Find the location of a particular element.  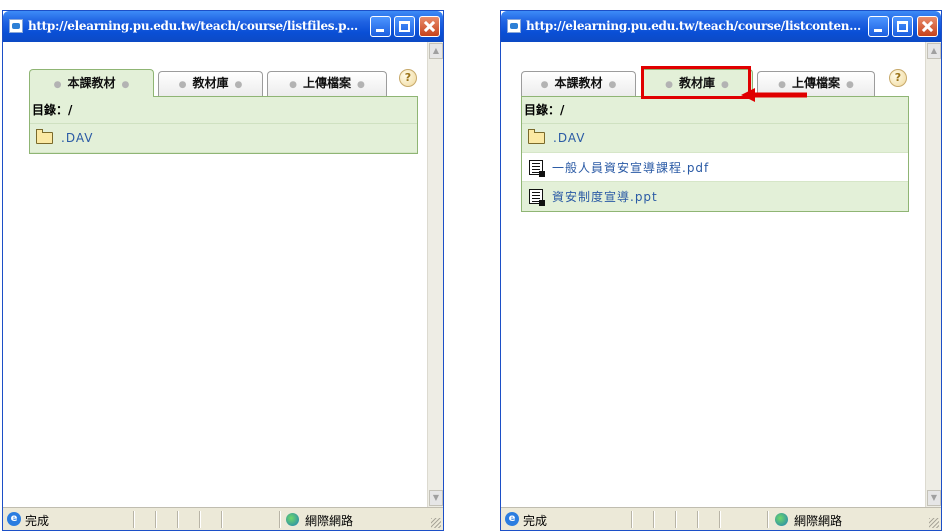

list-item: 一般人員資安宣導課程.pdf is located at coordinates (715, 167).